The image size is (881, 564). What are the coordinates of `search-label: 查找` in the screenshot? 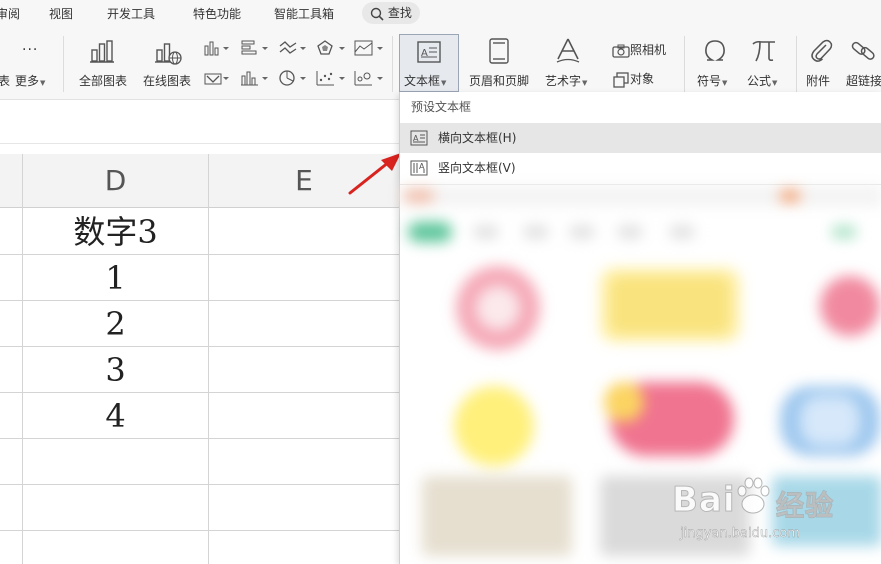 It's located at (399, 13).